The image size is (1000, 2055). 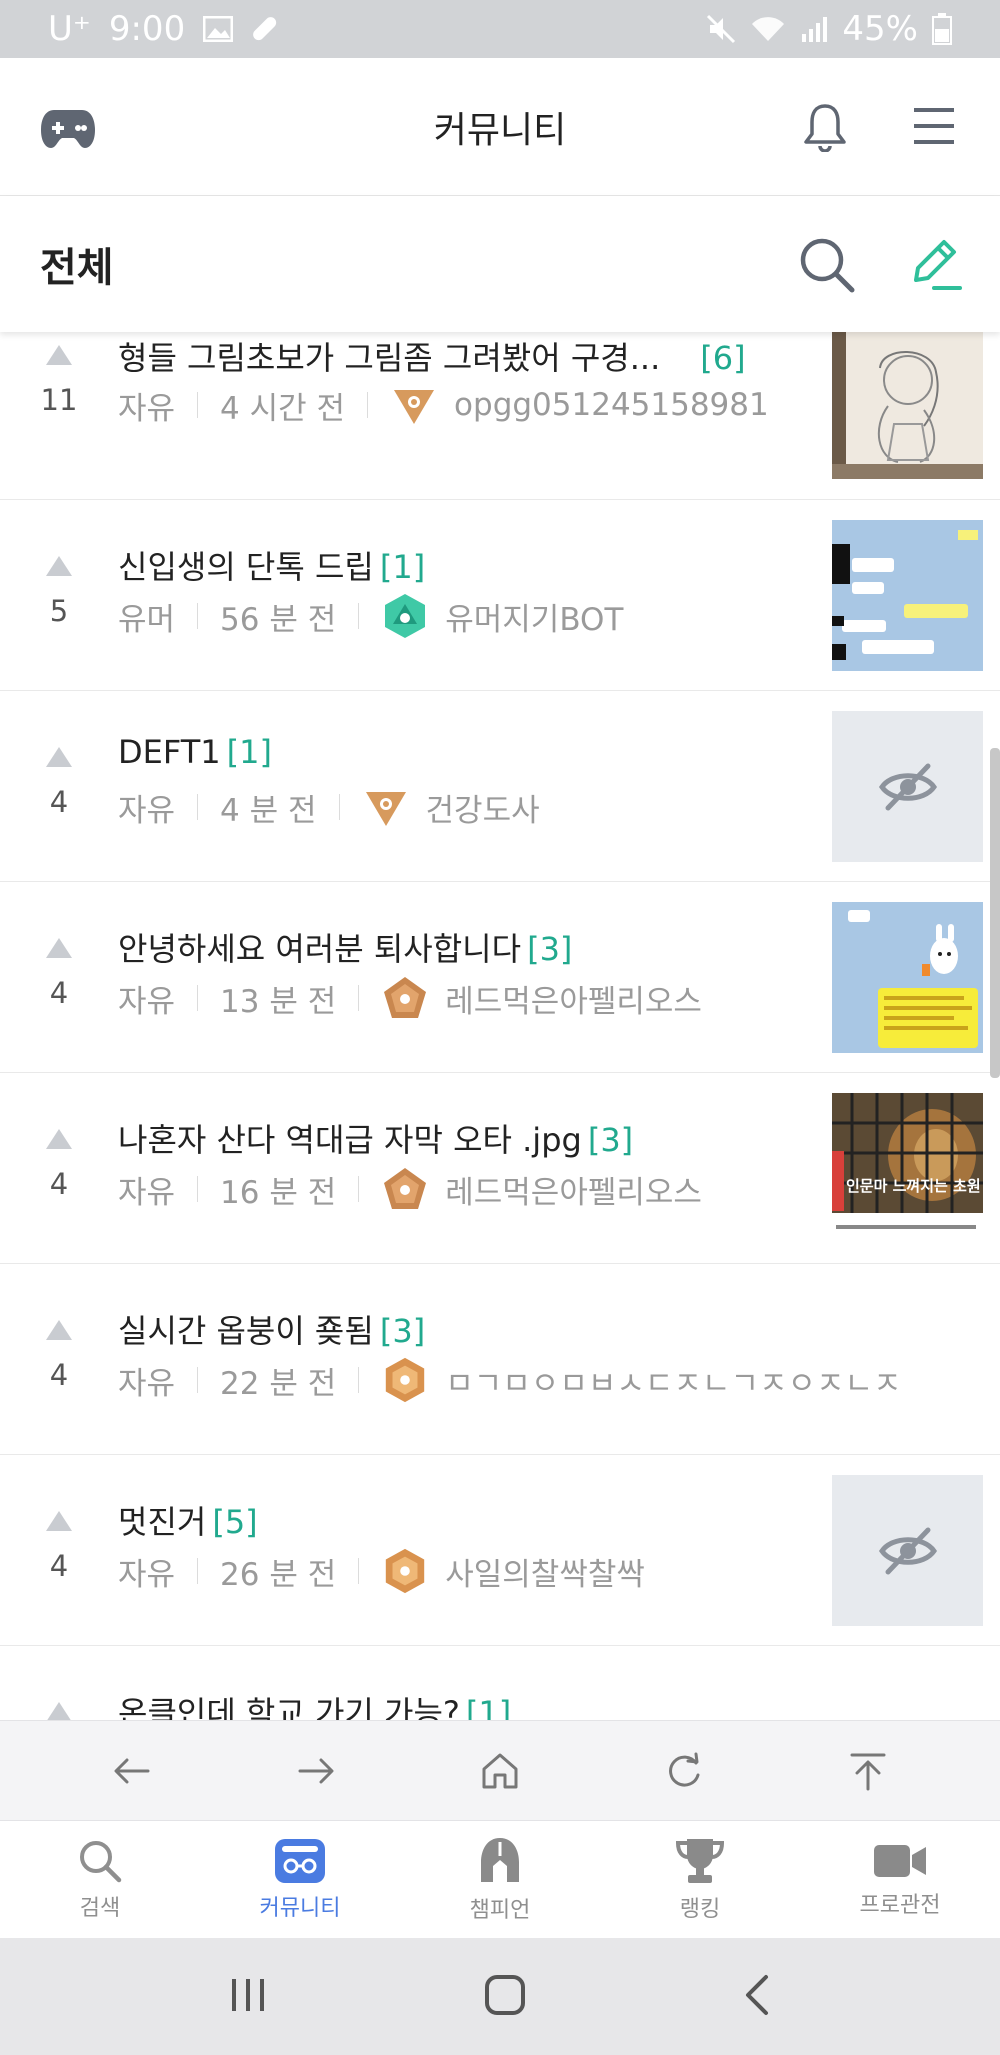 What do you see at coordinates (278, 1383) in the screenshot?
I see `post-time: 22 분 전` at bounding box center [278, 1383].